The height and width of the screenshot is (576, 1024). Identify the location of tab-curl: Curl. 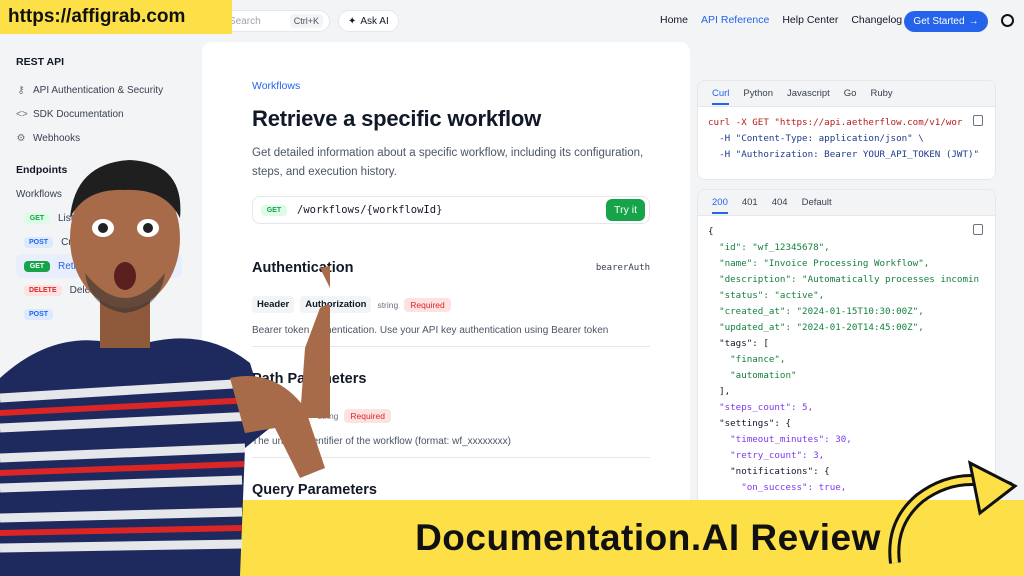
(721, 96).